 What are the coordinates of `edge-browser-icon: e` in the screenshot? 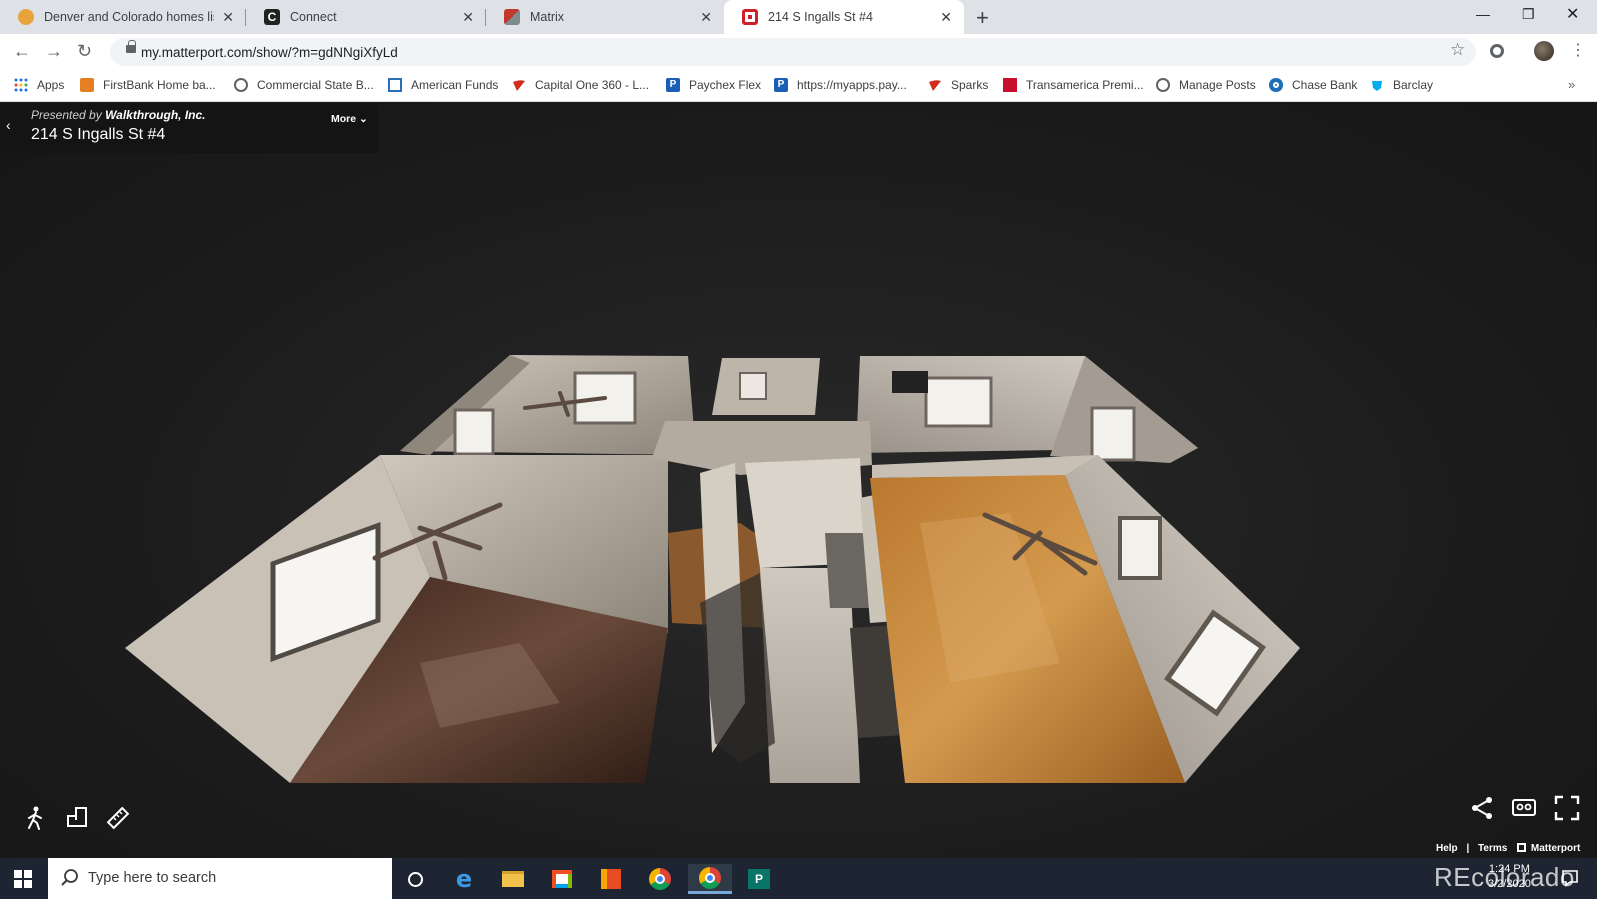 It's located at (464, 879).